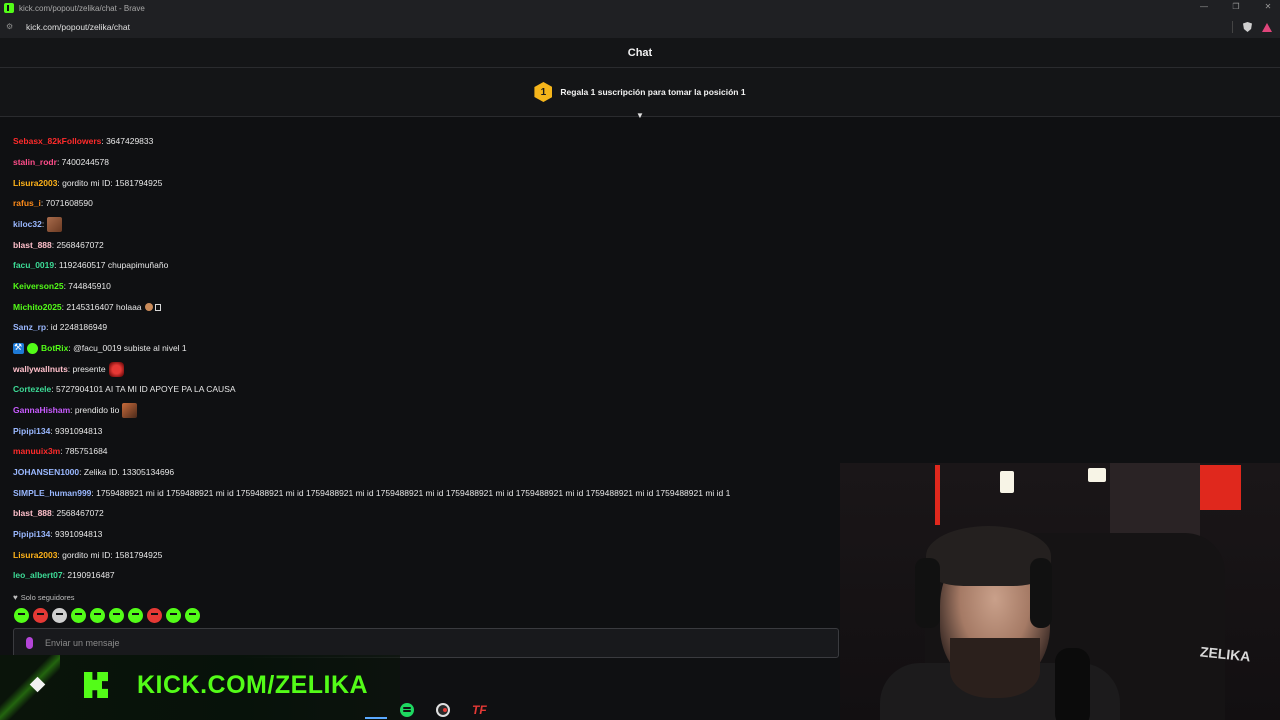 The image size is (1280, 720). What do you see at coordinates (395, 643) in the screenshot?
I see `chat-message-input` at bounding box center [395, 643].